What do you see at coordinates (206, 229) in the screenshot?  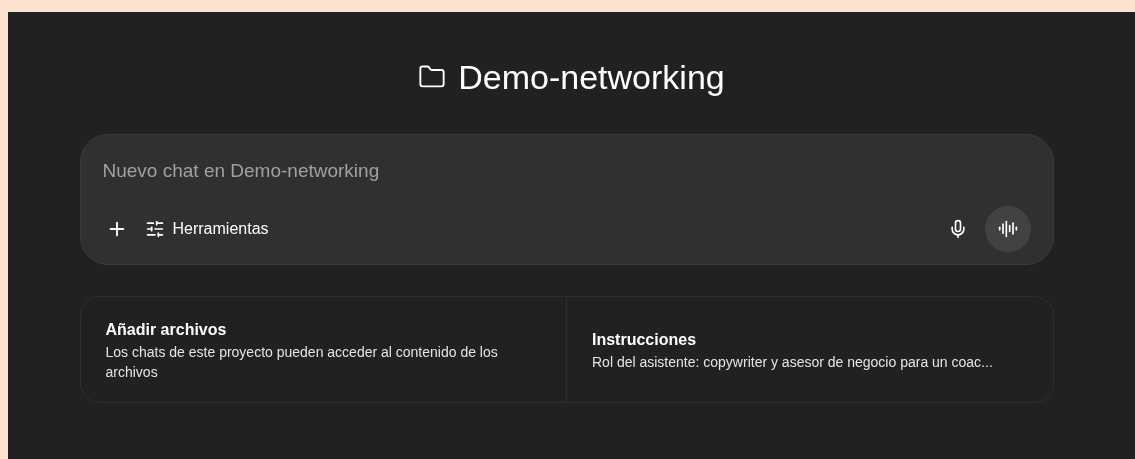 I see `tools-button: Herramientas` at bounding box center [206, 229].